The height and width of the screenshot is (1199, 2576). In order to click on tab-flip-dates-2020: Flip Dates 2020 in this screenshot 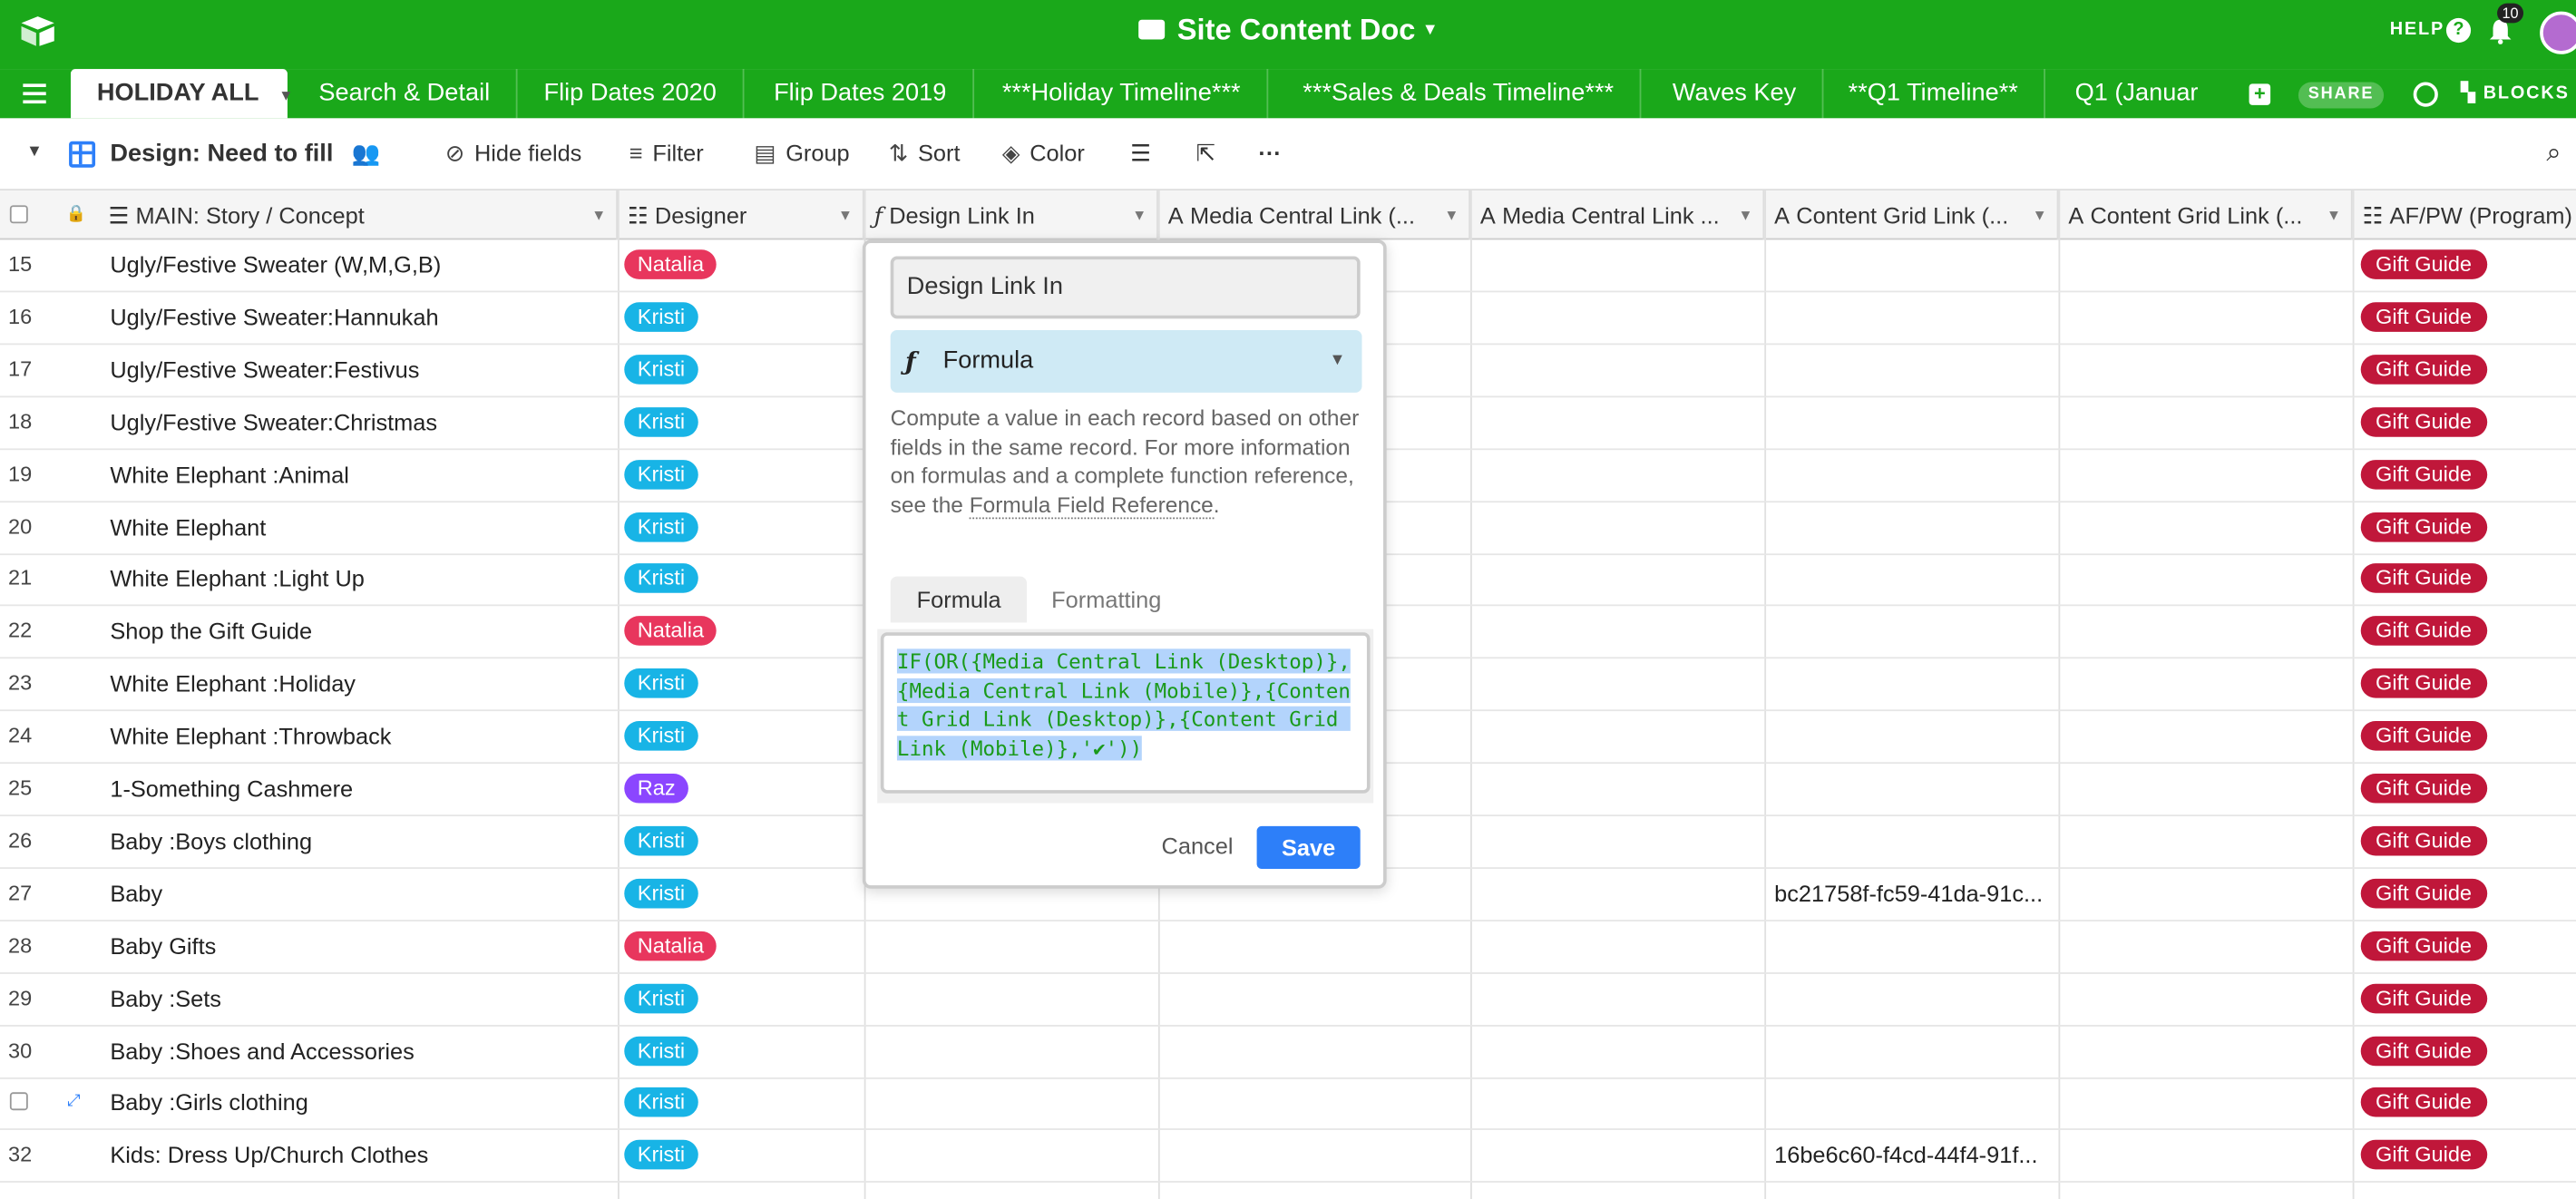, I will do `click(631, 94)`.